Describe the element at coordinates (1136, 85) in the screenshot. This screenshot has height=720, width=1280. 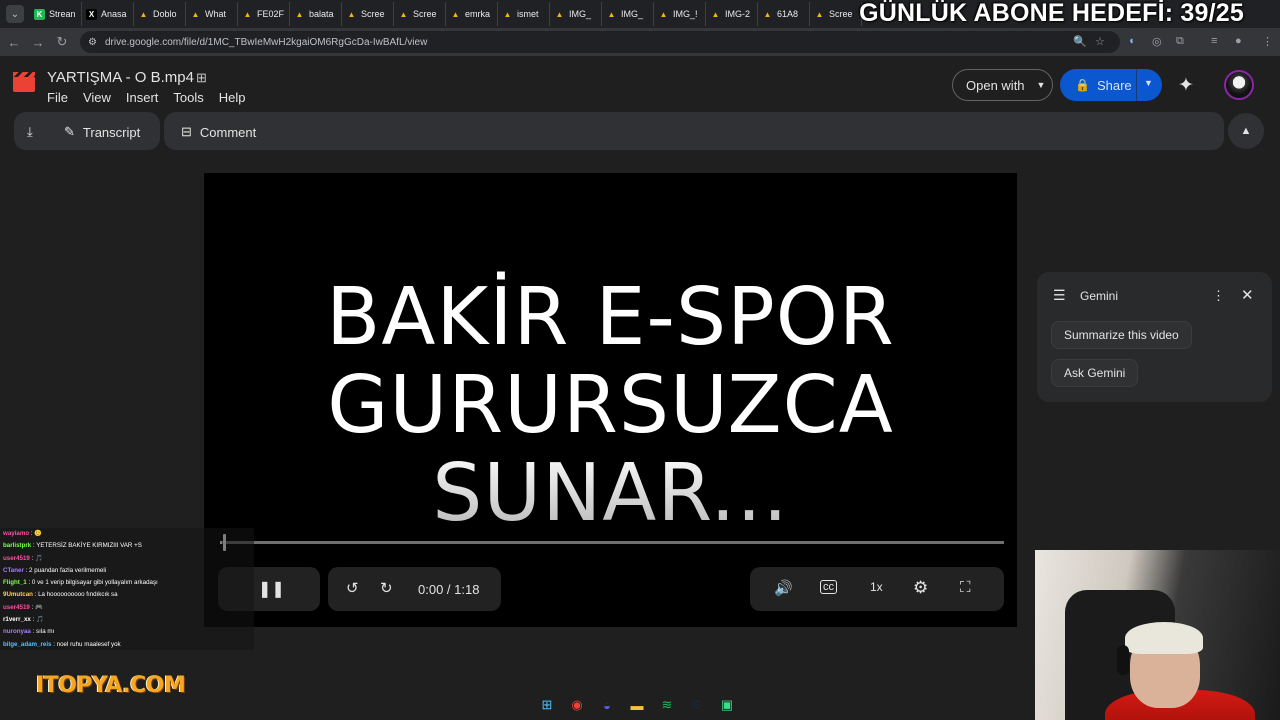
I see `share-divider` at that location.